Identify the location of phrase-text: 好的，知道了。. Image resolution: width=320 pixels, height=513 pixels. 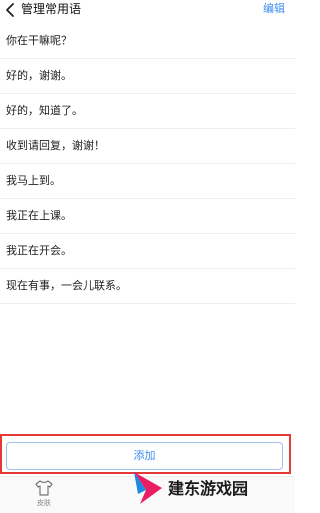
(44, 110).